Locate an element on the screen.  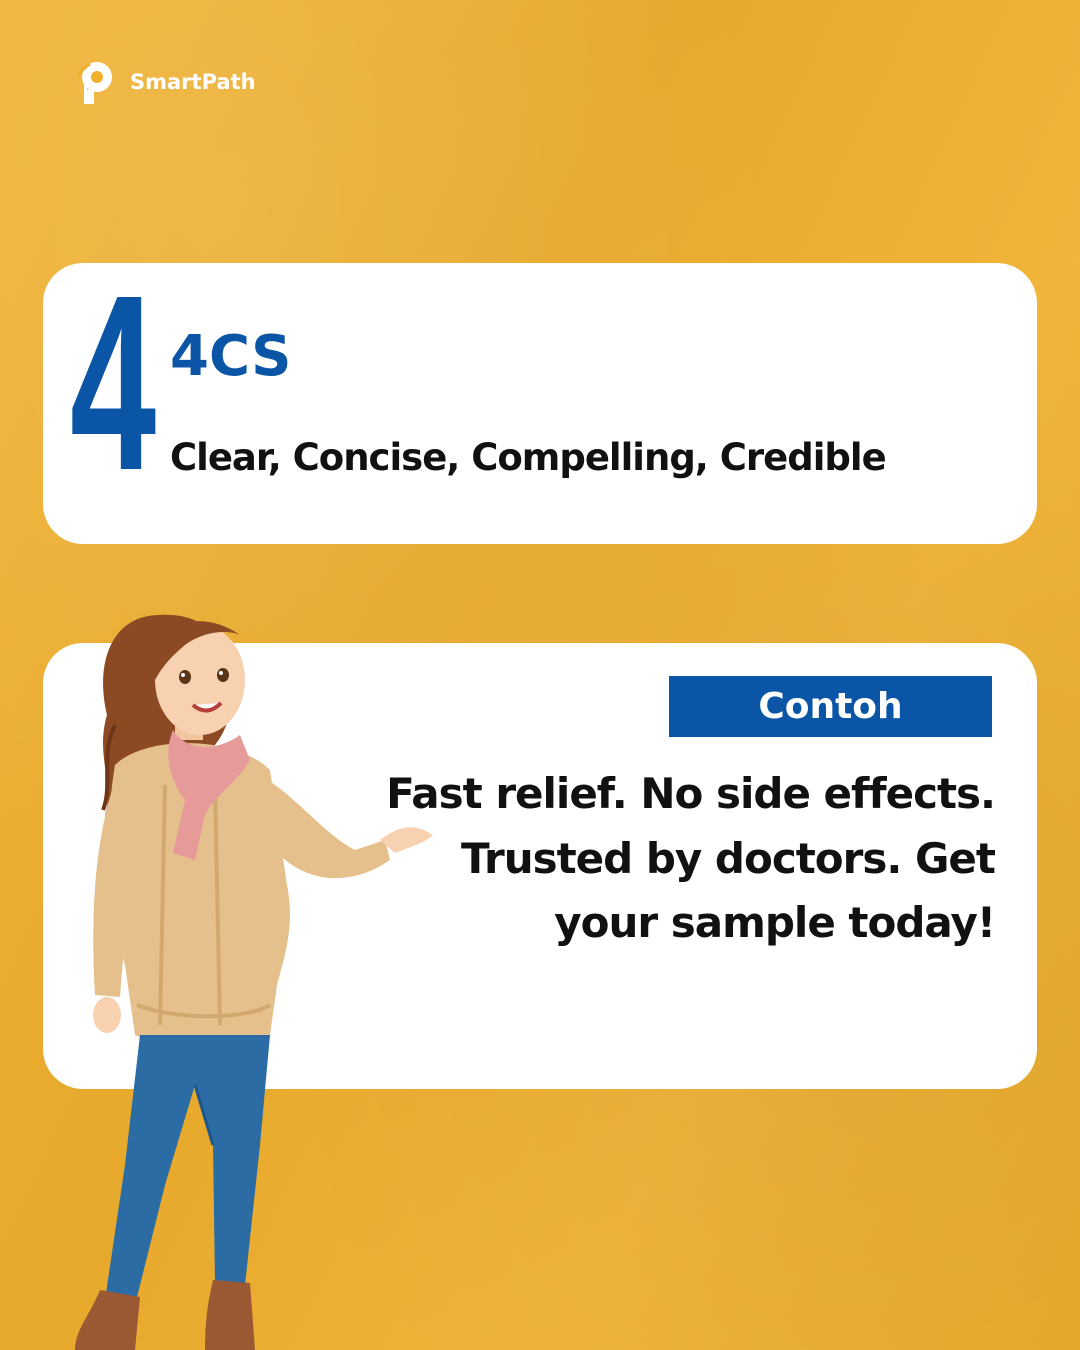
brand: SmartPath is located at coordinates (163, 82).